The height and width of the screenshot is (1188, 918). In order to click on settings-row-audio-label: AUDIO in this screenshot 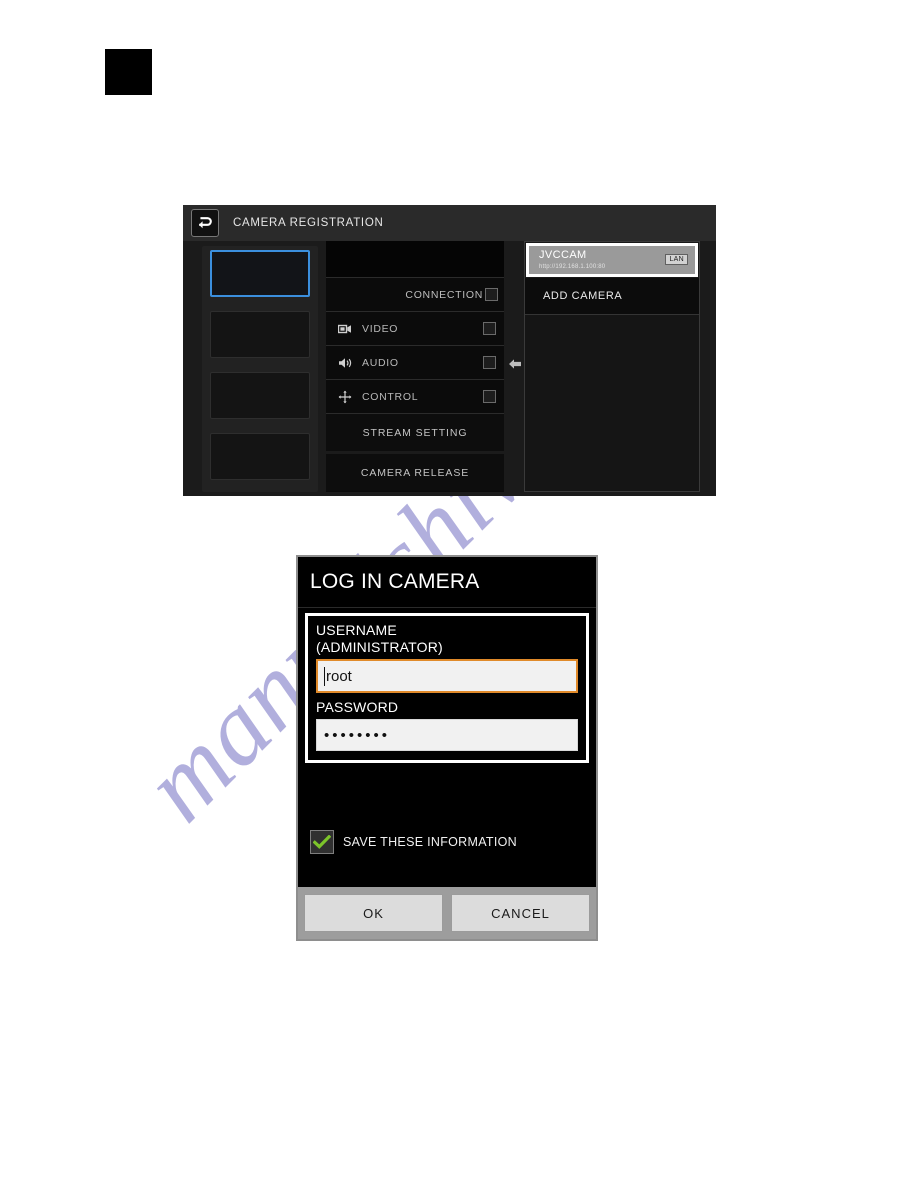, I will do `click(380, 362)`.